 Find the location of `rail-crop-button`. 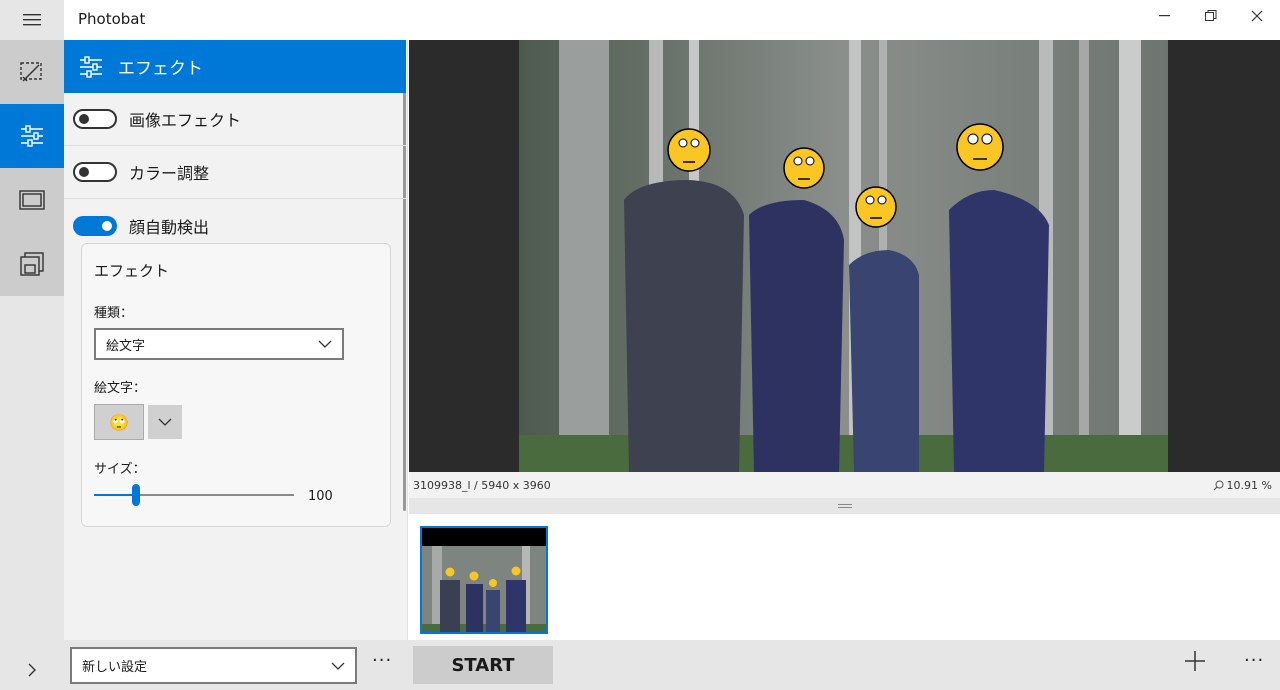

rail-crop-button is located at coordinates (32, 72).